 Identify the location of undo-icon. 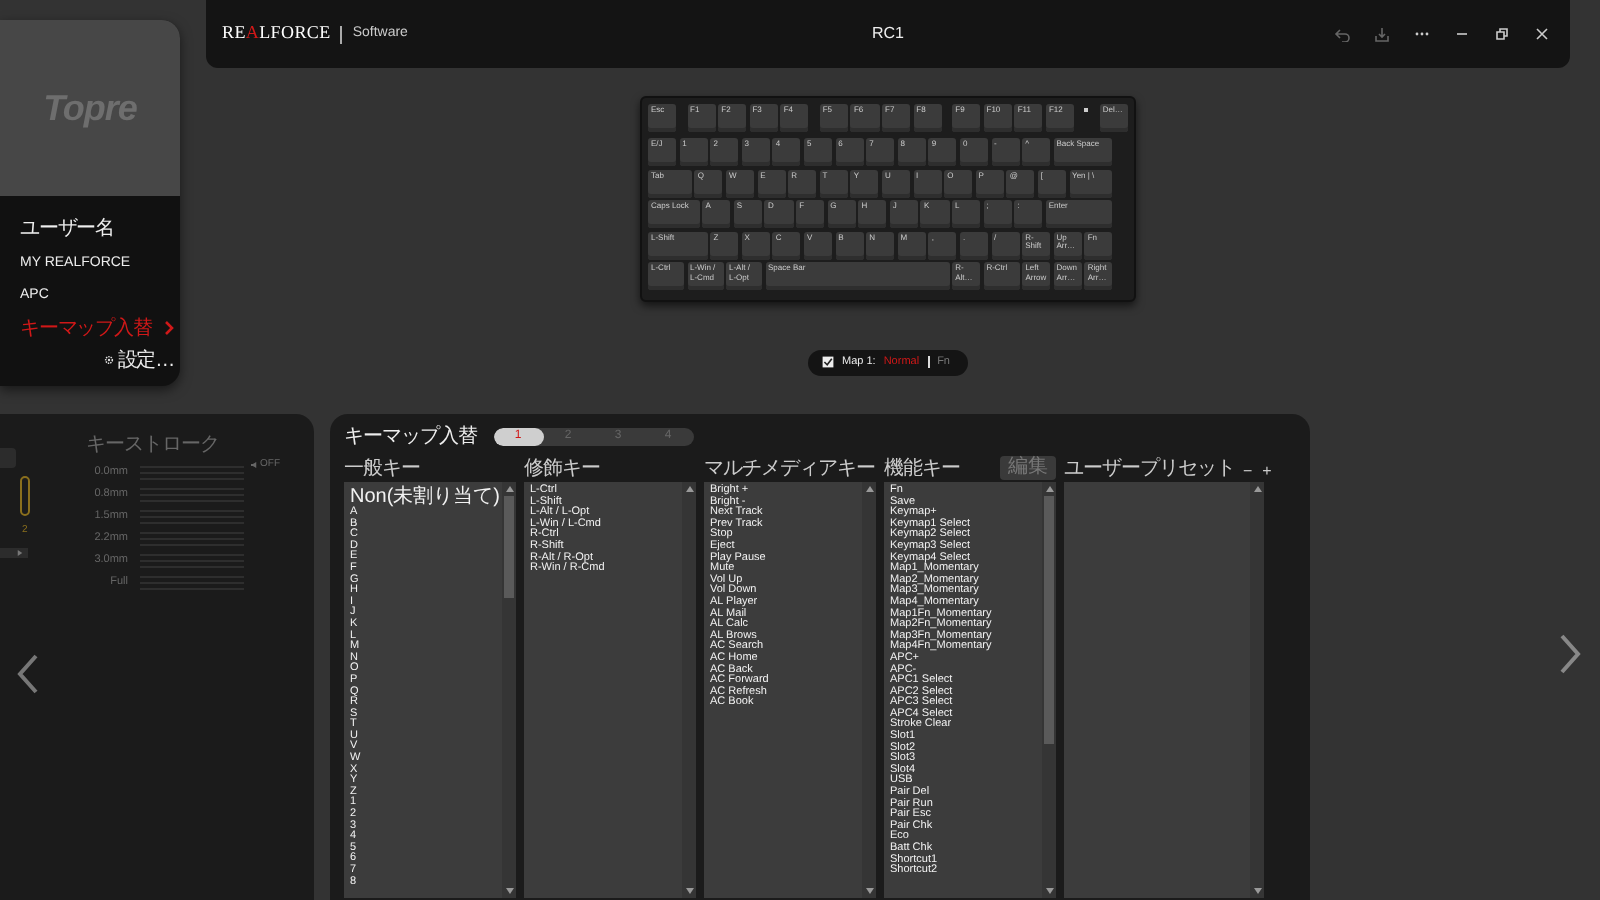
(1342, 34).